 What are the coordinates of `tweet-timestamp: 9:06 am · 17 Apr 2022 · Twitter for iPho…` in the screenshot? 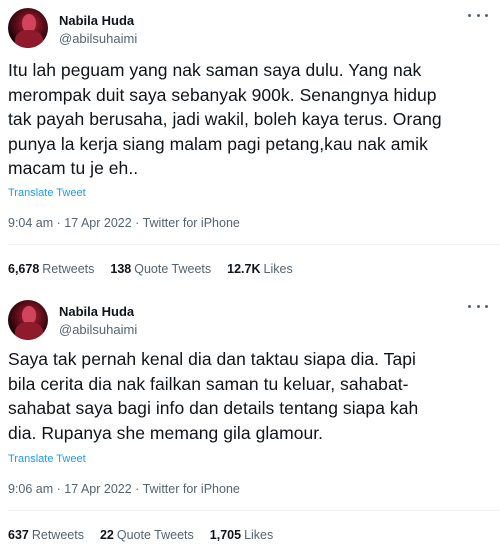 It's located at (124, 489).